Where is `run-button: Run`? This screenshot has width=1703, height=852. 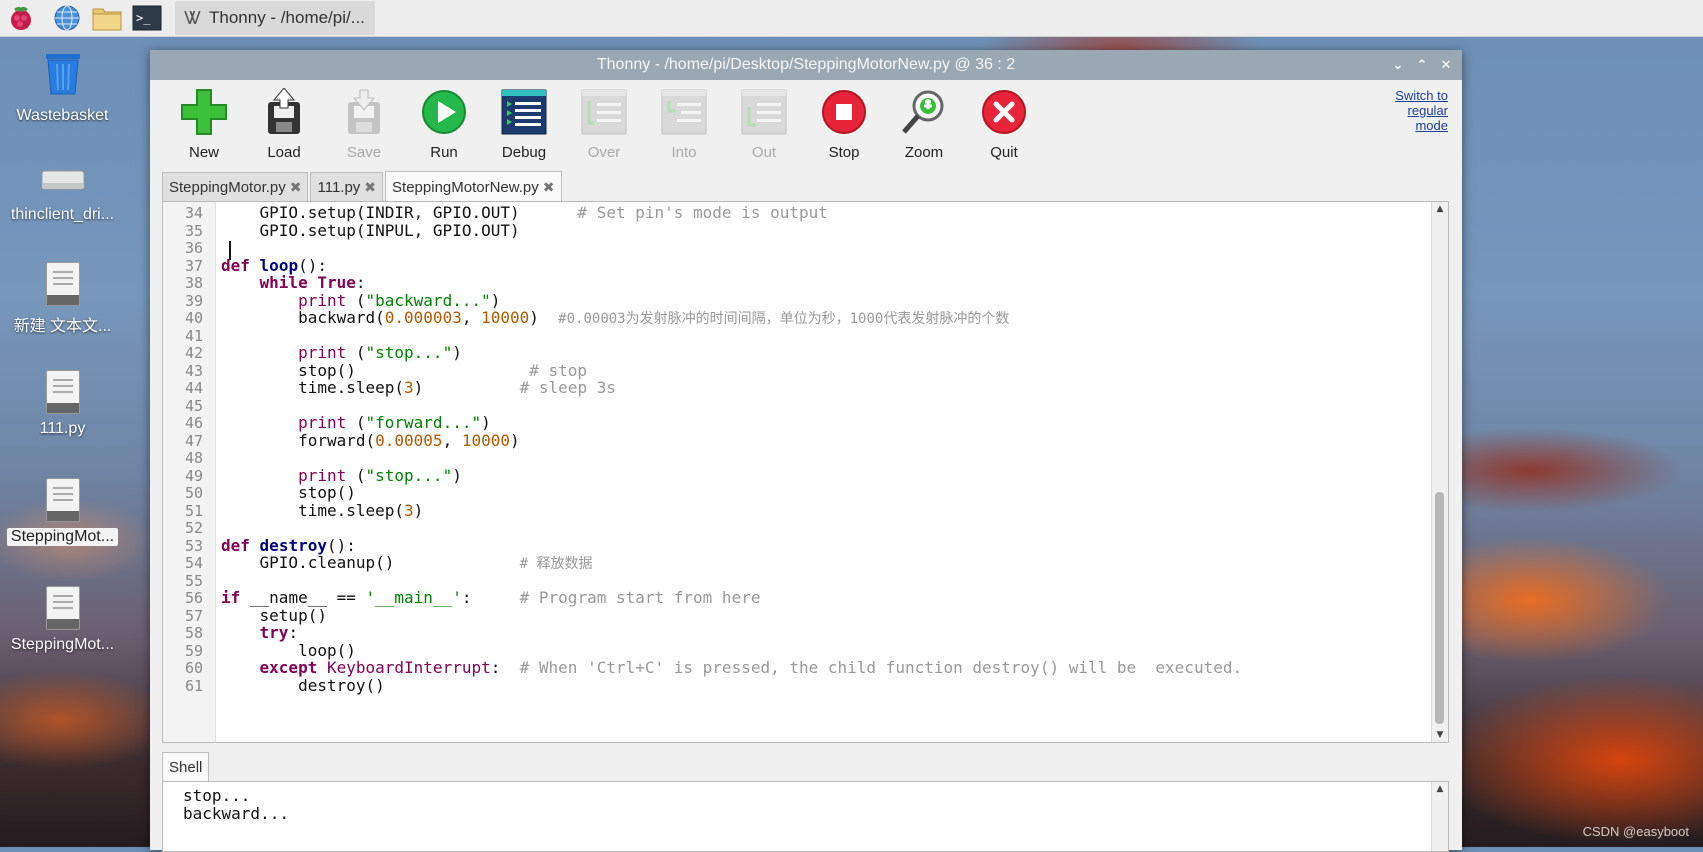 run-button: Run is located at coordinates (444, 123).